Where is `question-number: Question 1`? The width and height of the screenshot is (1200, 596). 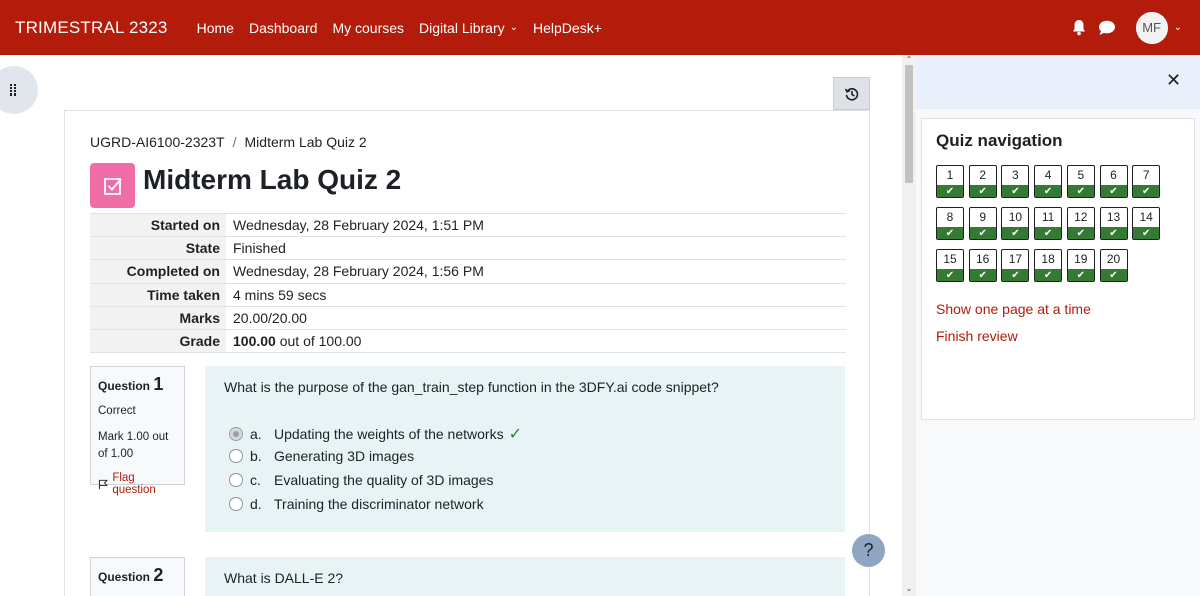
question-number: Question 1 is located at coordinates (137, 384).